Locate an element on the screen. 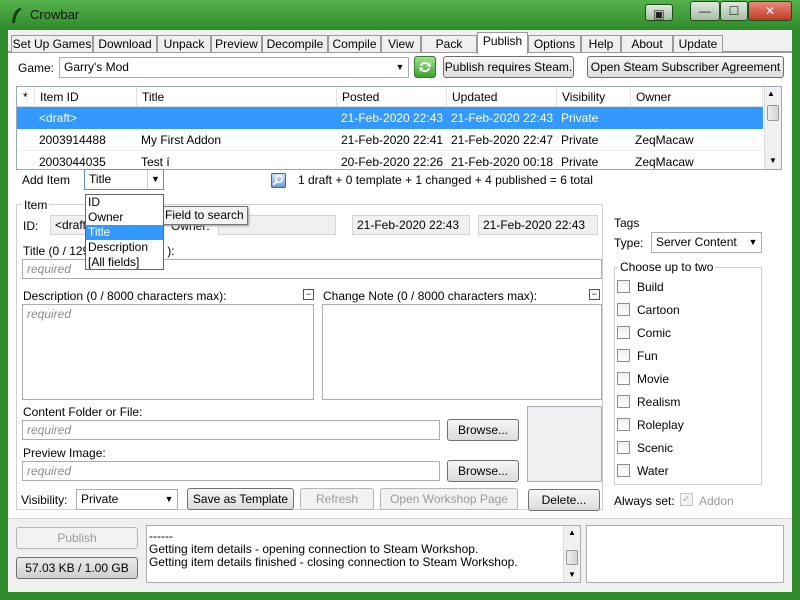  search-field-tooltip: Field to search is located at coordinates (204, 215).